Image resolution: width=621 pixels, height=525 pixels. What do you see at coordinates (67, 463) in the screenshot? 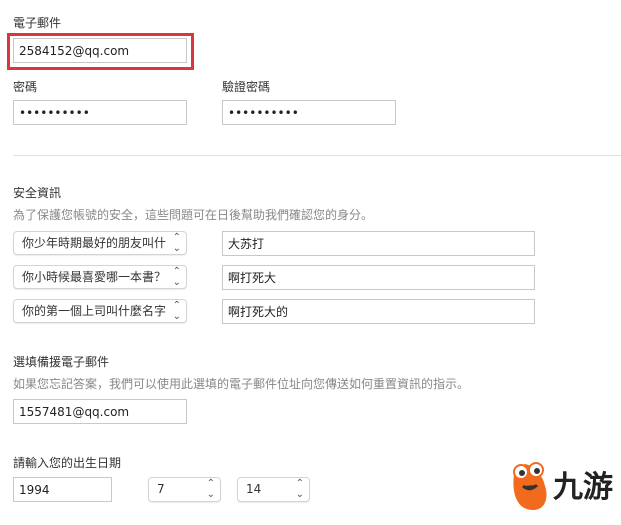
I see `birthday-label: 請輸入您的出生日期` at bounding box center [67, 463].